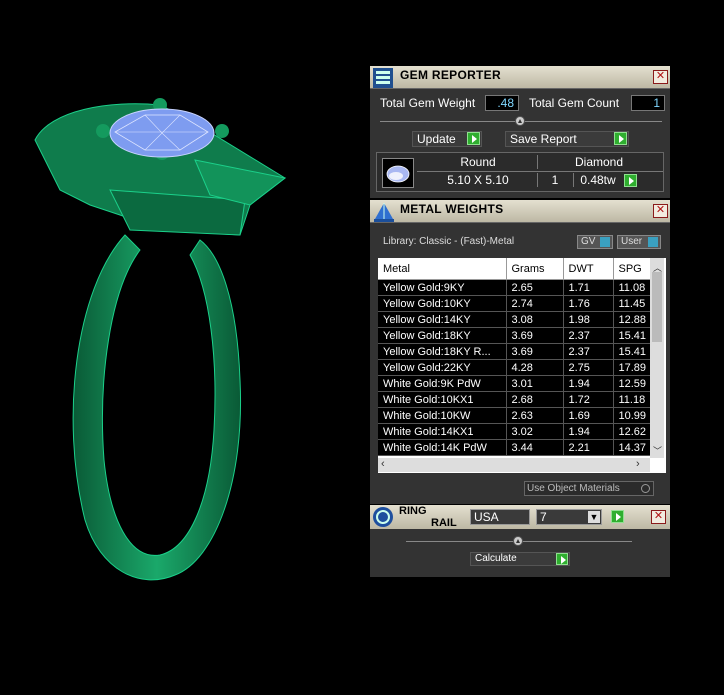 Image resolution: width=724 pixels, height=695 pixels. What do you see at coordinates (573, 488) in the screenshot?
I see `use-object-materials-label: Use Object Materials` at bounding box center [573, 488].